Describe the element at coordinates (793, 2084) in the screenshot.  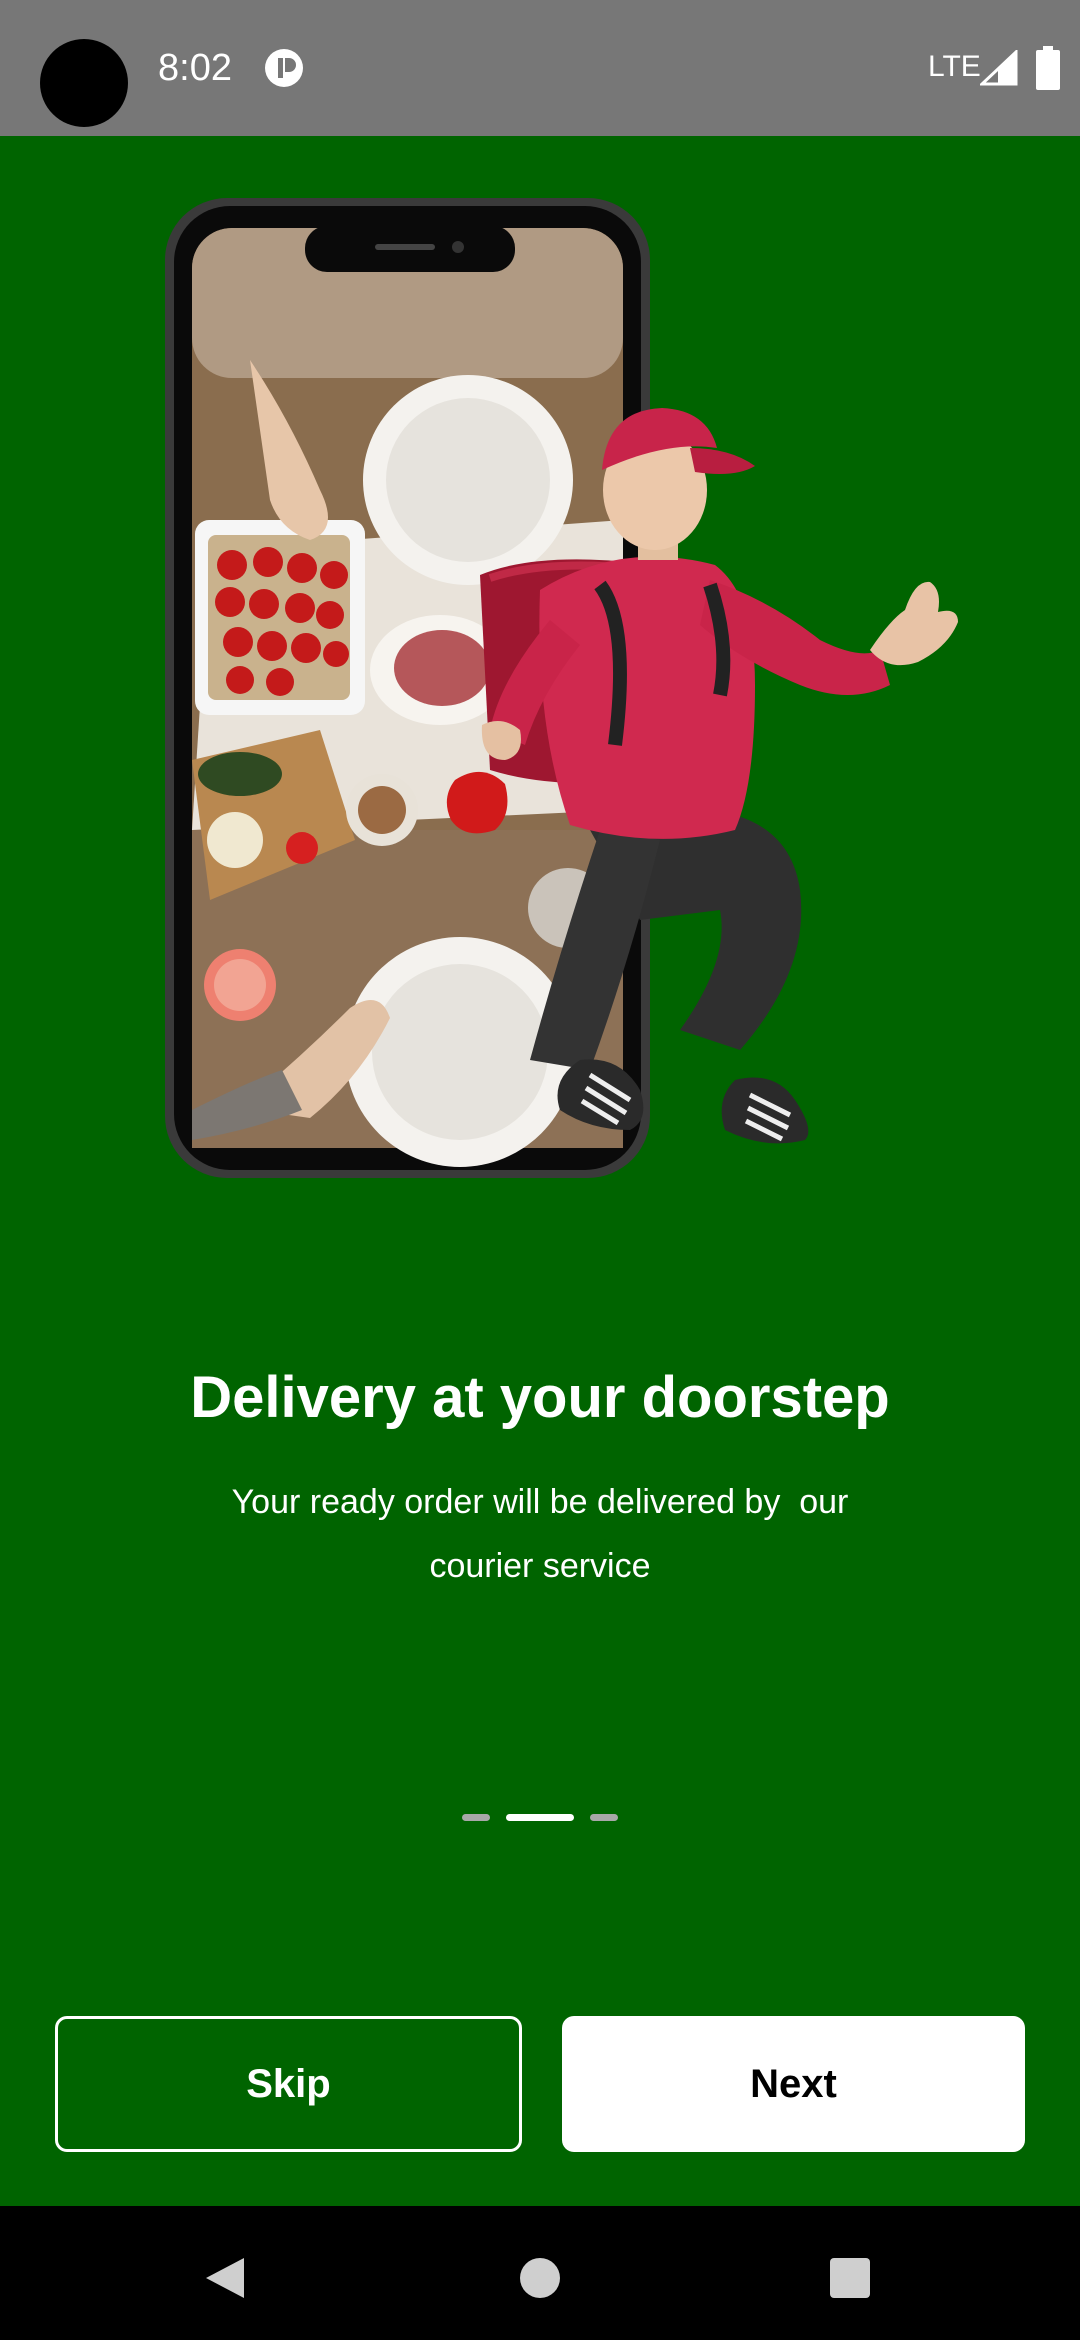
I see `next-button: Next` at that location.